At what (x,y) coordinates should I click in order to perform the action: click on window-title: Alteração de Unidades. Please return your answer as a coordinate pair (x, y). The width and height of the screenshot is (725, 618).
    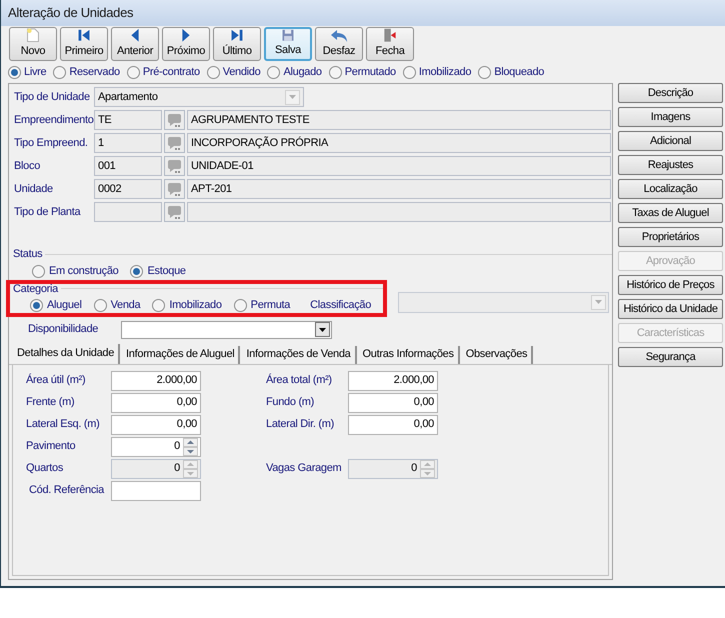
    Looking at the image, I should click on (71, 13).